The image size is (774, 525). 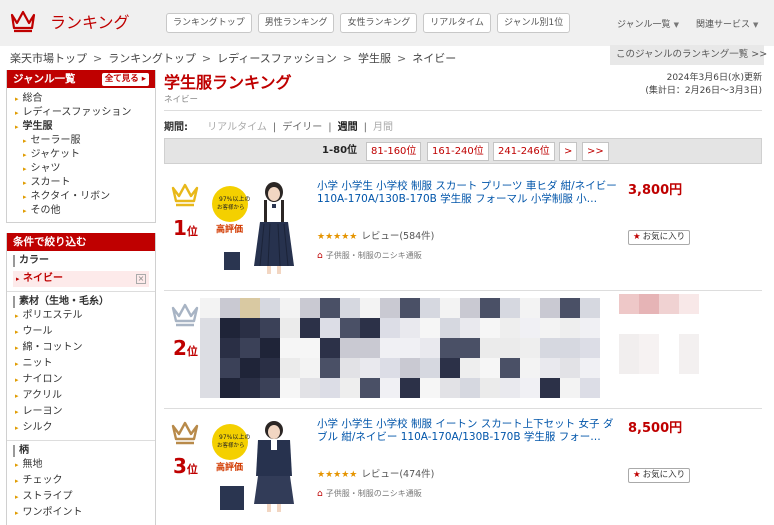 What do you see at coordinates (81, 316) in the screenshot?
I see `material-filter-item: ▸ ポリエステル` at bounding box center [81, 316].